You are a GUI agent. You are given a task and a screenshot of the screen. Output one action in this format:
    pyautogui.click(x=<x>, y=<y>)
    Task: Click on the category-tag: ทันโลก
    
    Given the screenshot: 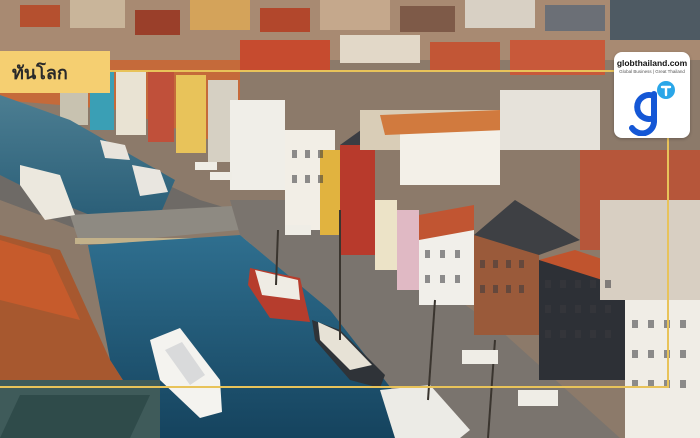 What is the action you would take?
    pyautogui.click(x=55, y=72)
    